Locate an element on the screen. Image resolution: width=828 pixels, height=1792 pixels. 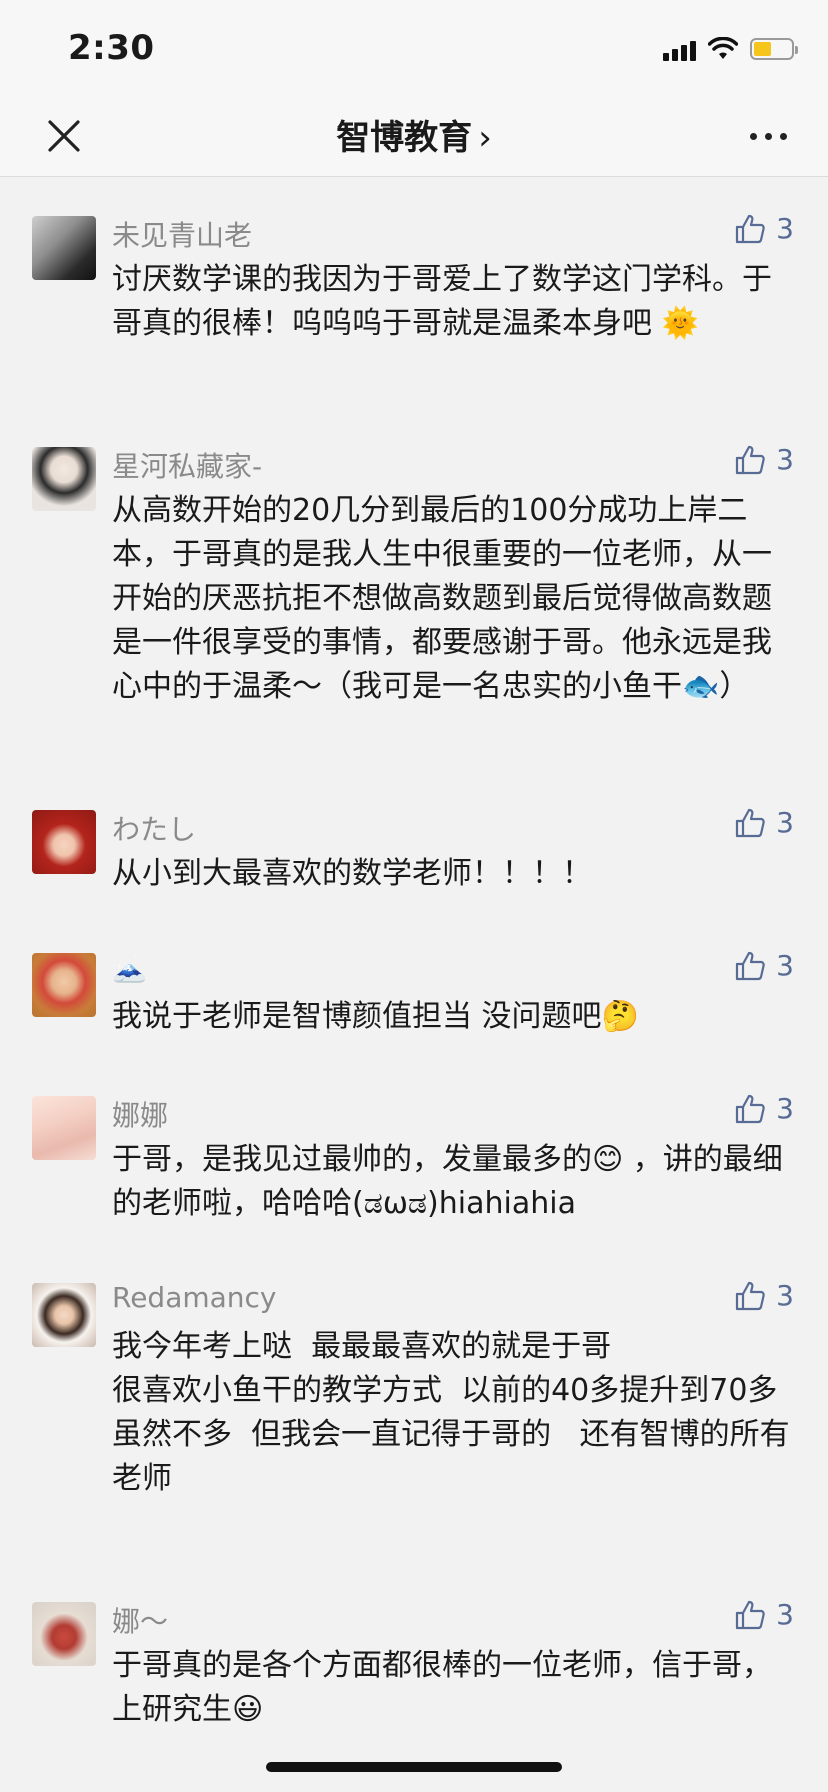
battery-icon is located at coordinates (774, 49).